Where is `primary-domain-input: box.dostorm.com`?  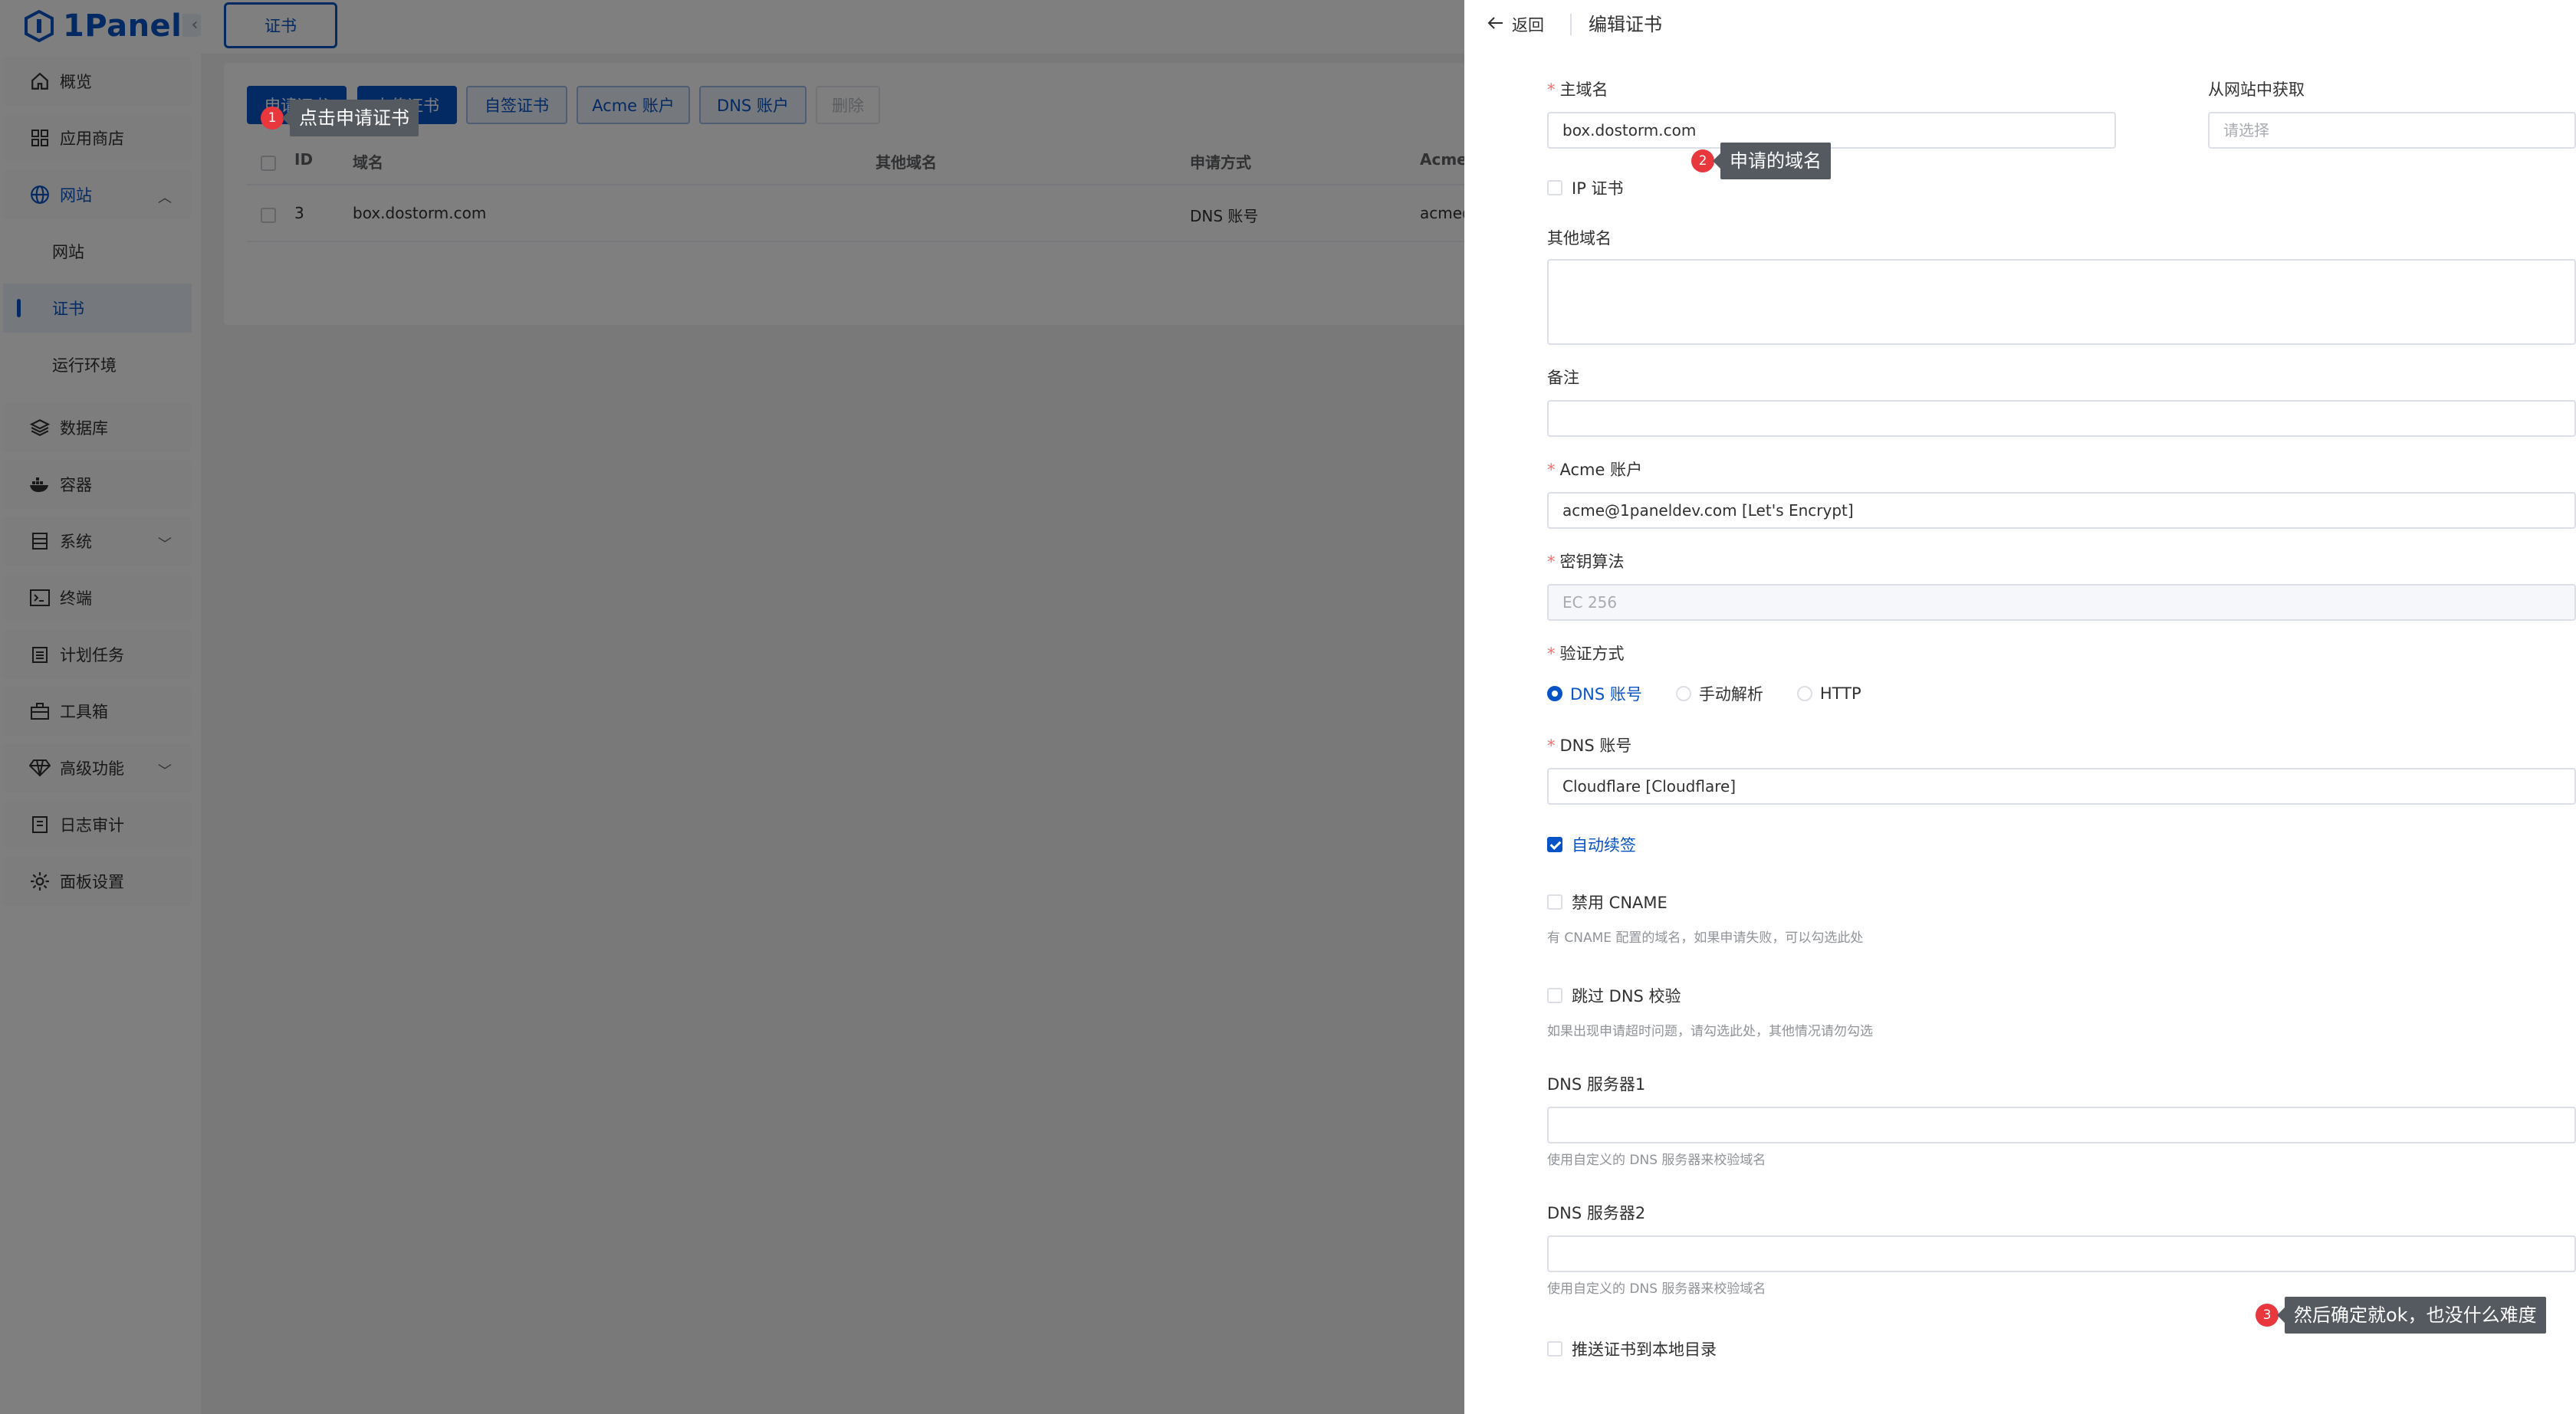
primary-domain-input: box.dostorm.com is located at coordinates (1832, 130).